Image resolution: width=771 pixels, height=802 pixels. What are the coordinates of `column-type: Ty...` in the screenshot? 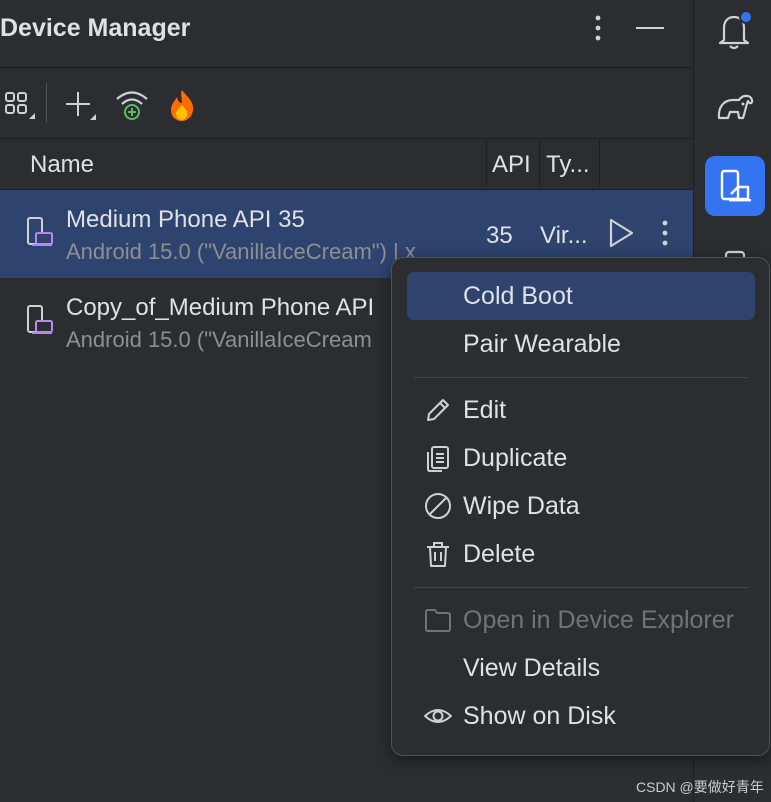 It's located at (568, 165).